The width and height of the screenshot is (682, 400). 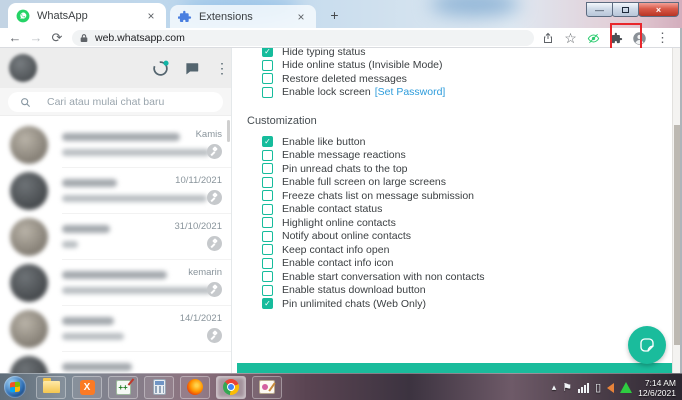 I want to click on folder-icon, so click(x=51, y=385).